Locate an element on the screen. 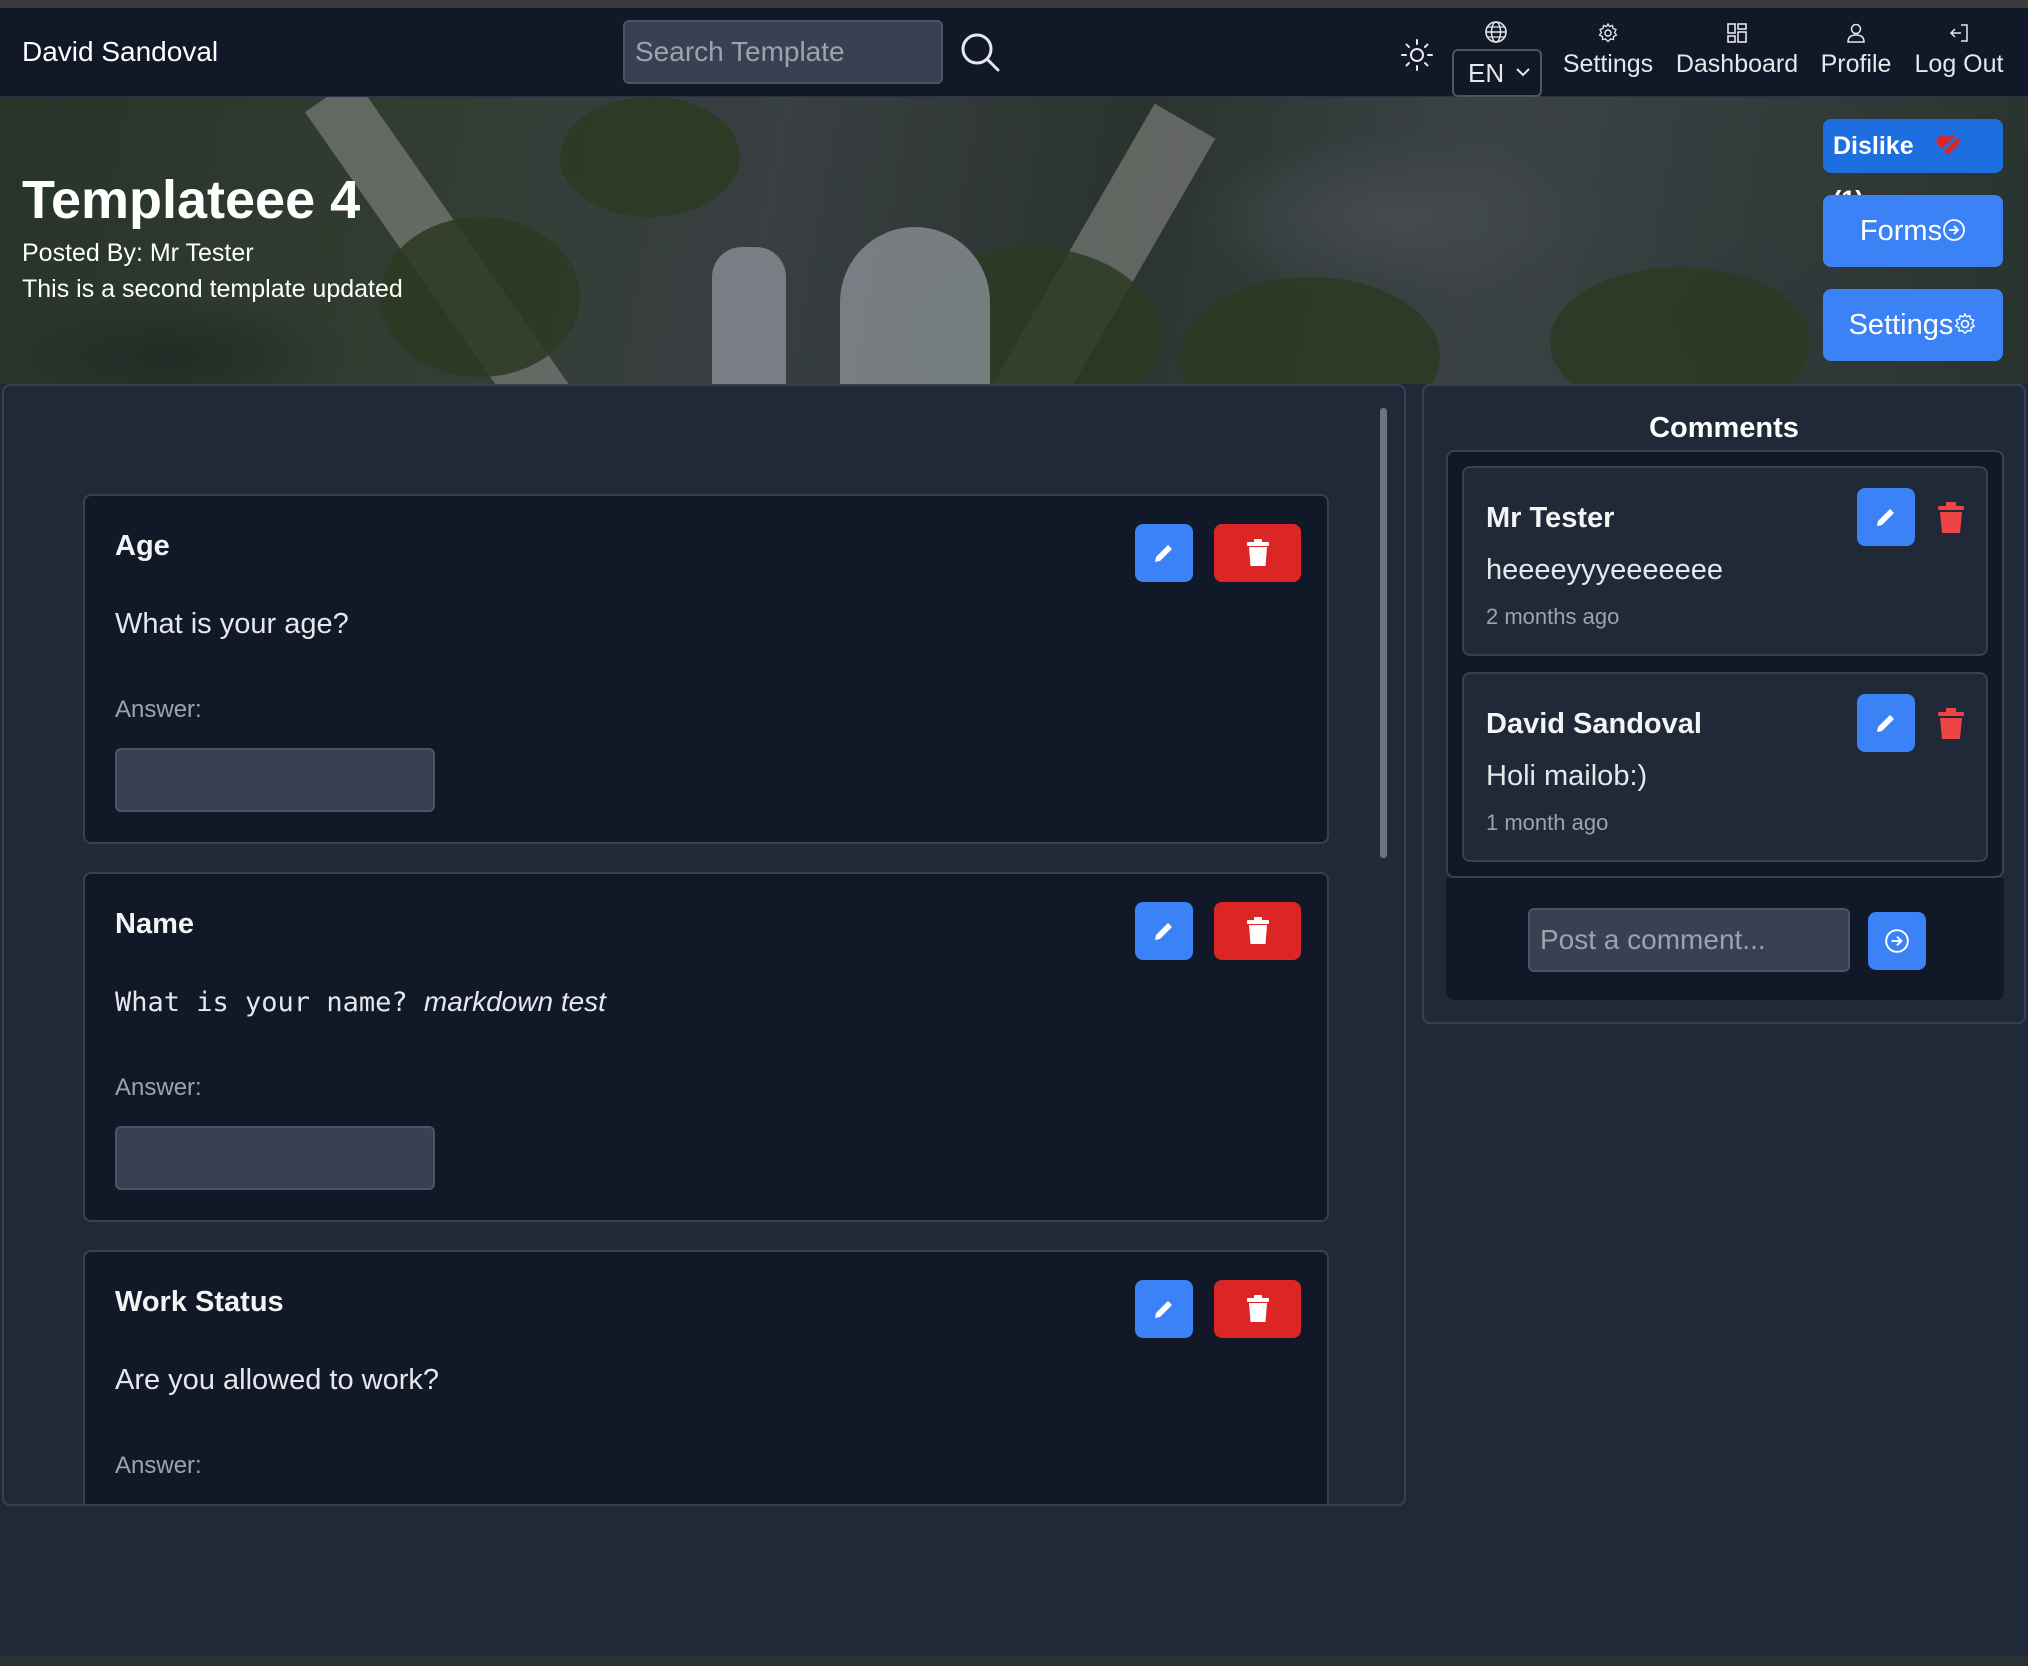  nav-profile: Profile is located at coordinates (1856, 57).